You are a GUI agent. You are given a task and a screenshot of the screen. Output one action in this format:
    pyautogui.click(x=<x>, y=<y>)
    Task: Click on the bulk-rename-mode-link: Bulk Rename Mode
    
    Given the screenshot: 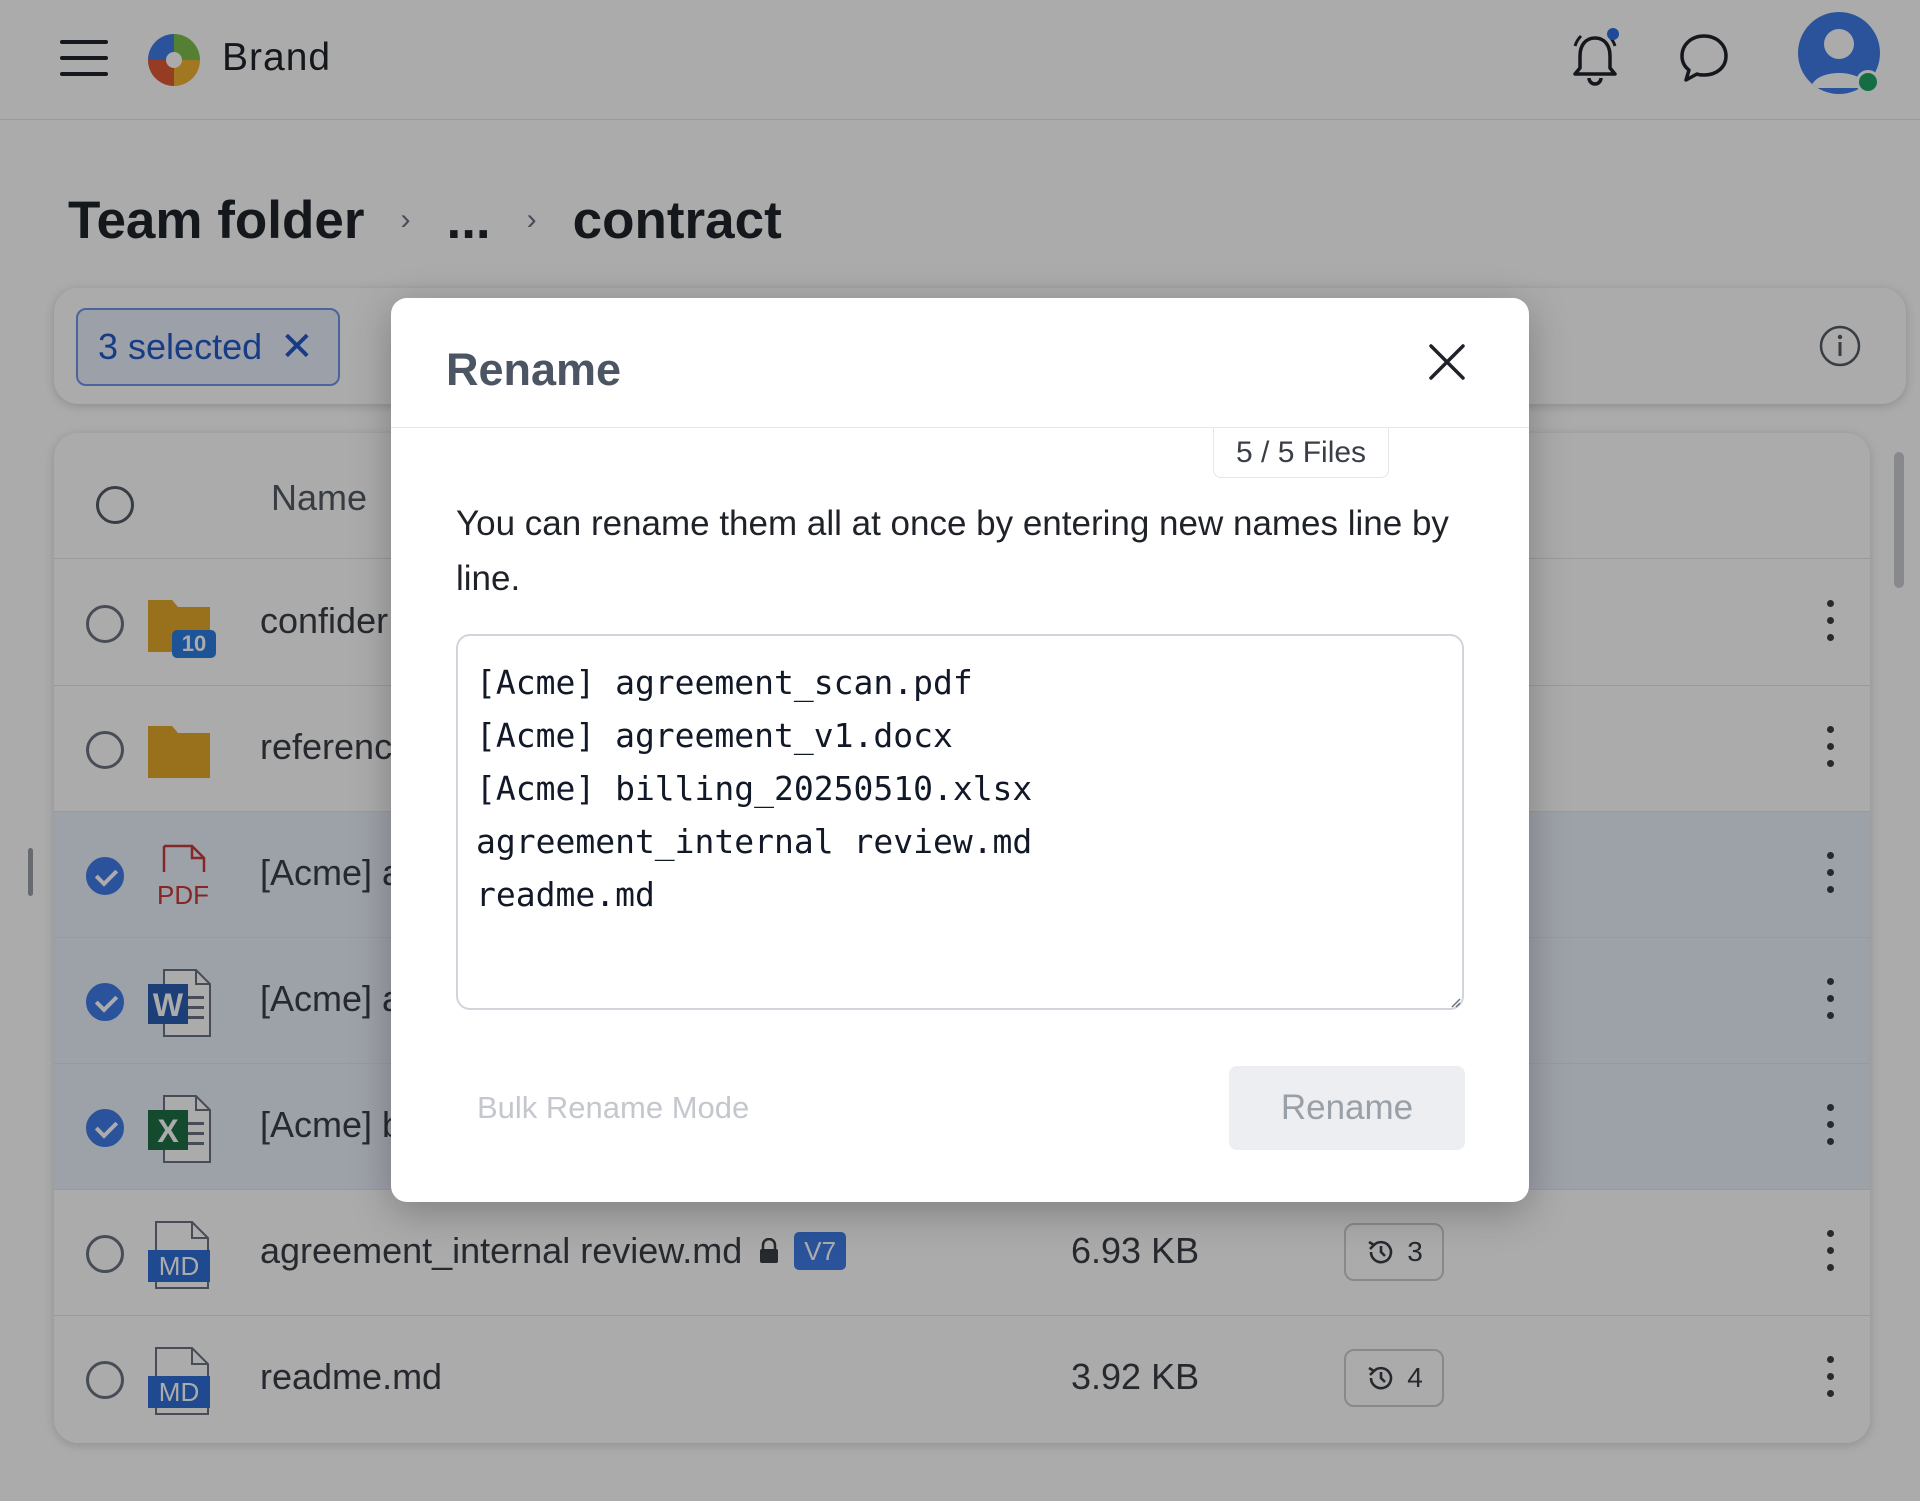 What is the action you would take?
    pyautogui.click(x=613, y=1108)
    